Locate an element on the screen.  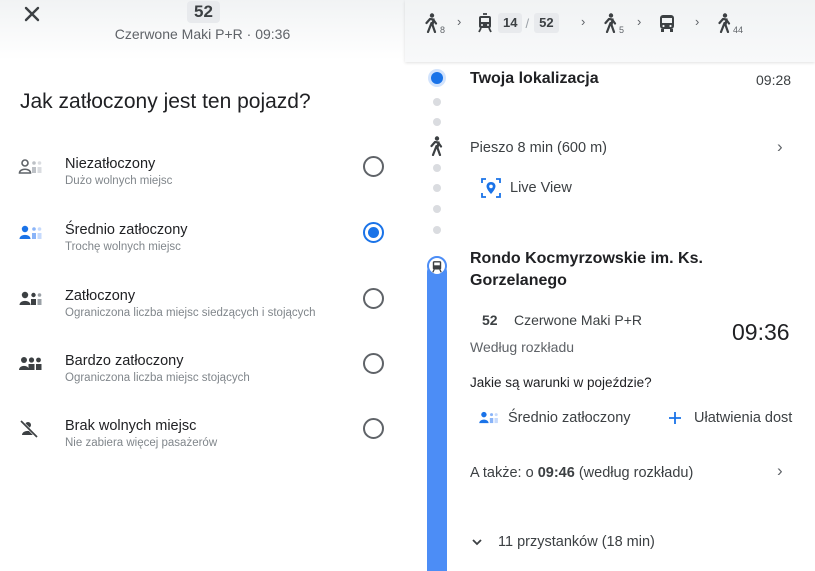
crowd-status-chip: Średnio zatłoczony is located at coordinates (554, 418).